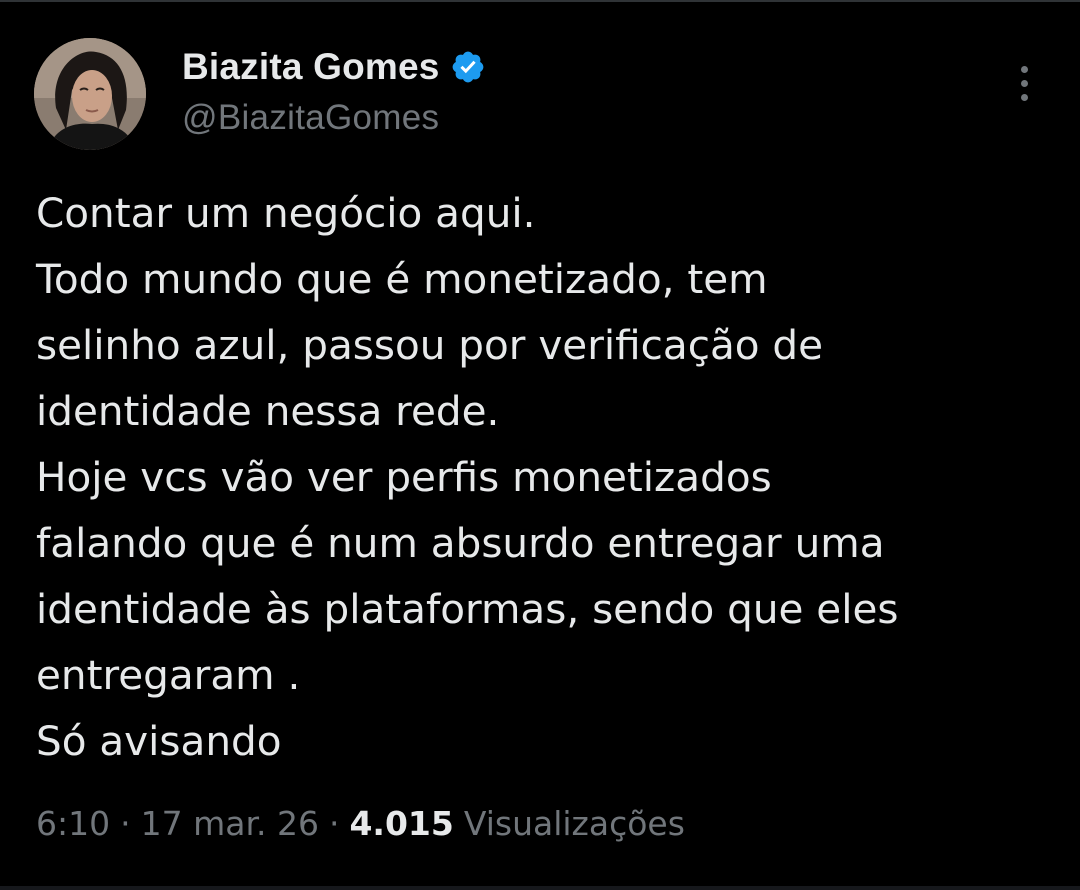 Image resolution: width=1080 pixels, height=890 pixels. Describe the element at coordinates (230, 823) in the screenshot. I see `tweet-date: 17 mar. 26` at that location.